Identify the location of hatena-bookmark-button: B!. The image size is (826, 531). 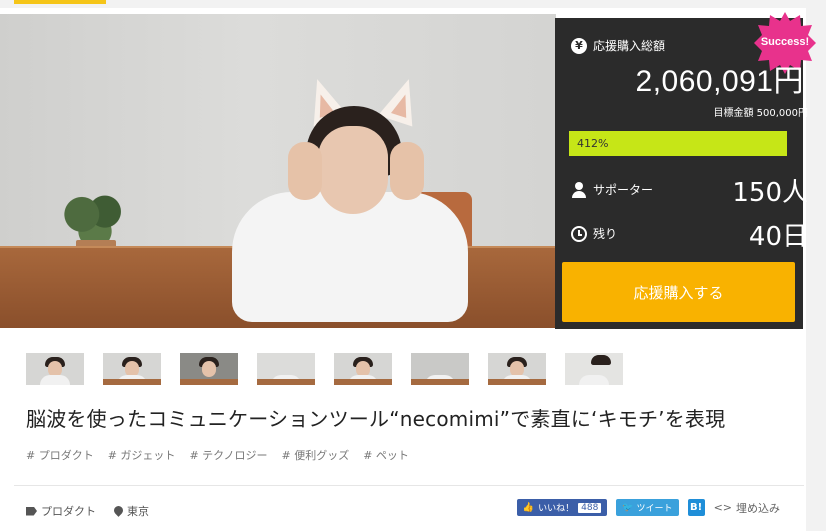
(696, 507).